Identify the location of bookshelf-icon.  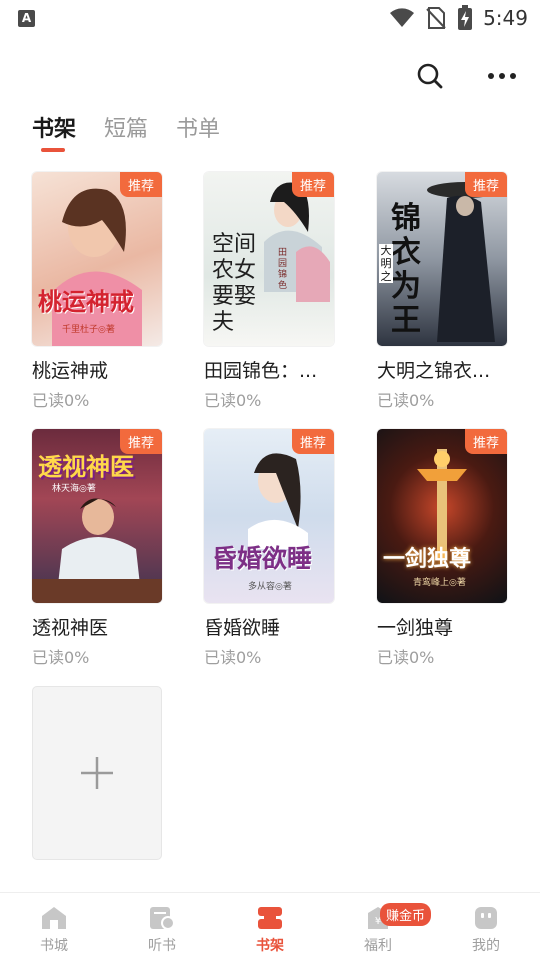
(270, 918).